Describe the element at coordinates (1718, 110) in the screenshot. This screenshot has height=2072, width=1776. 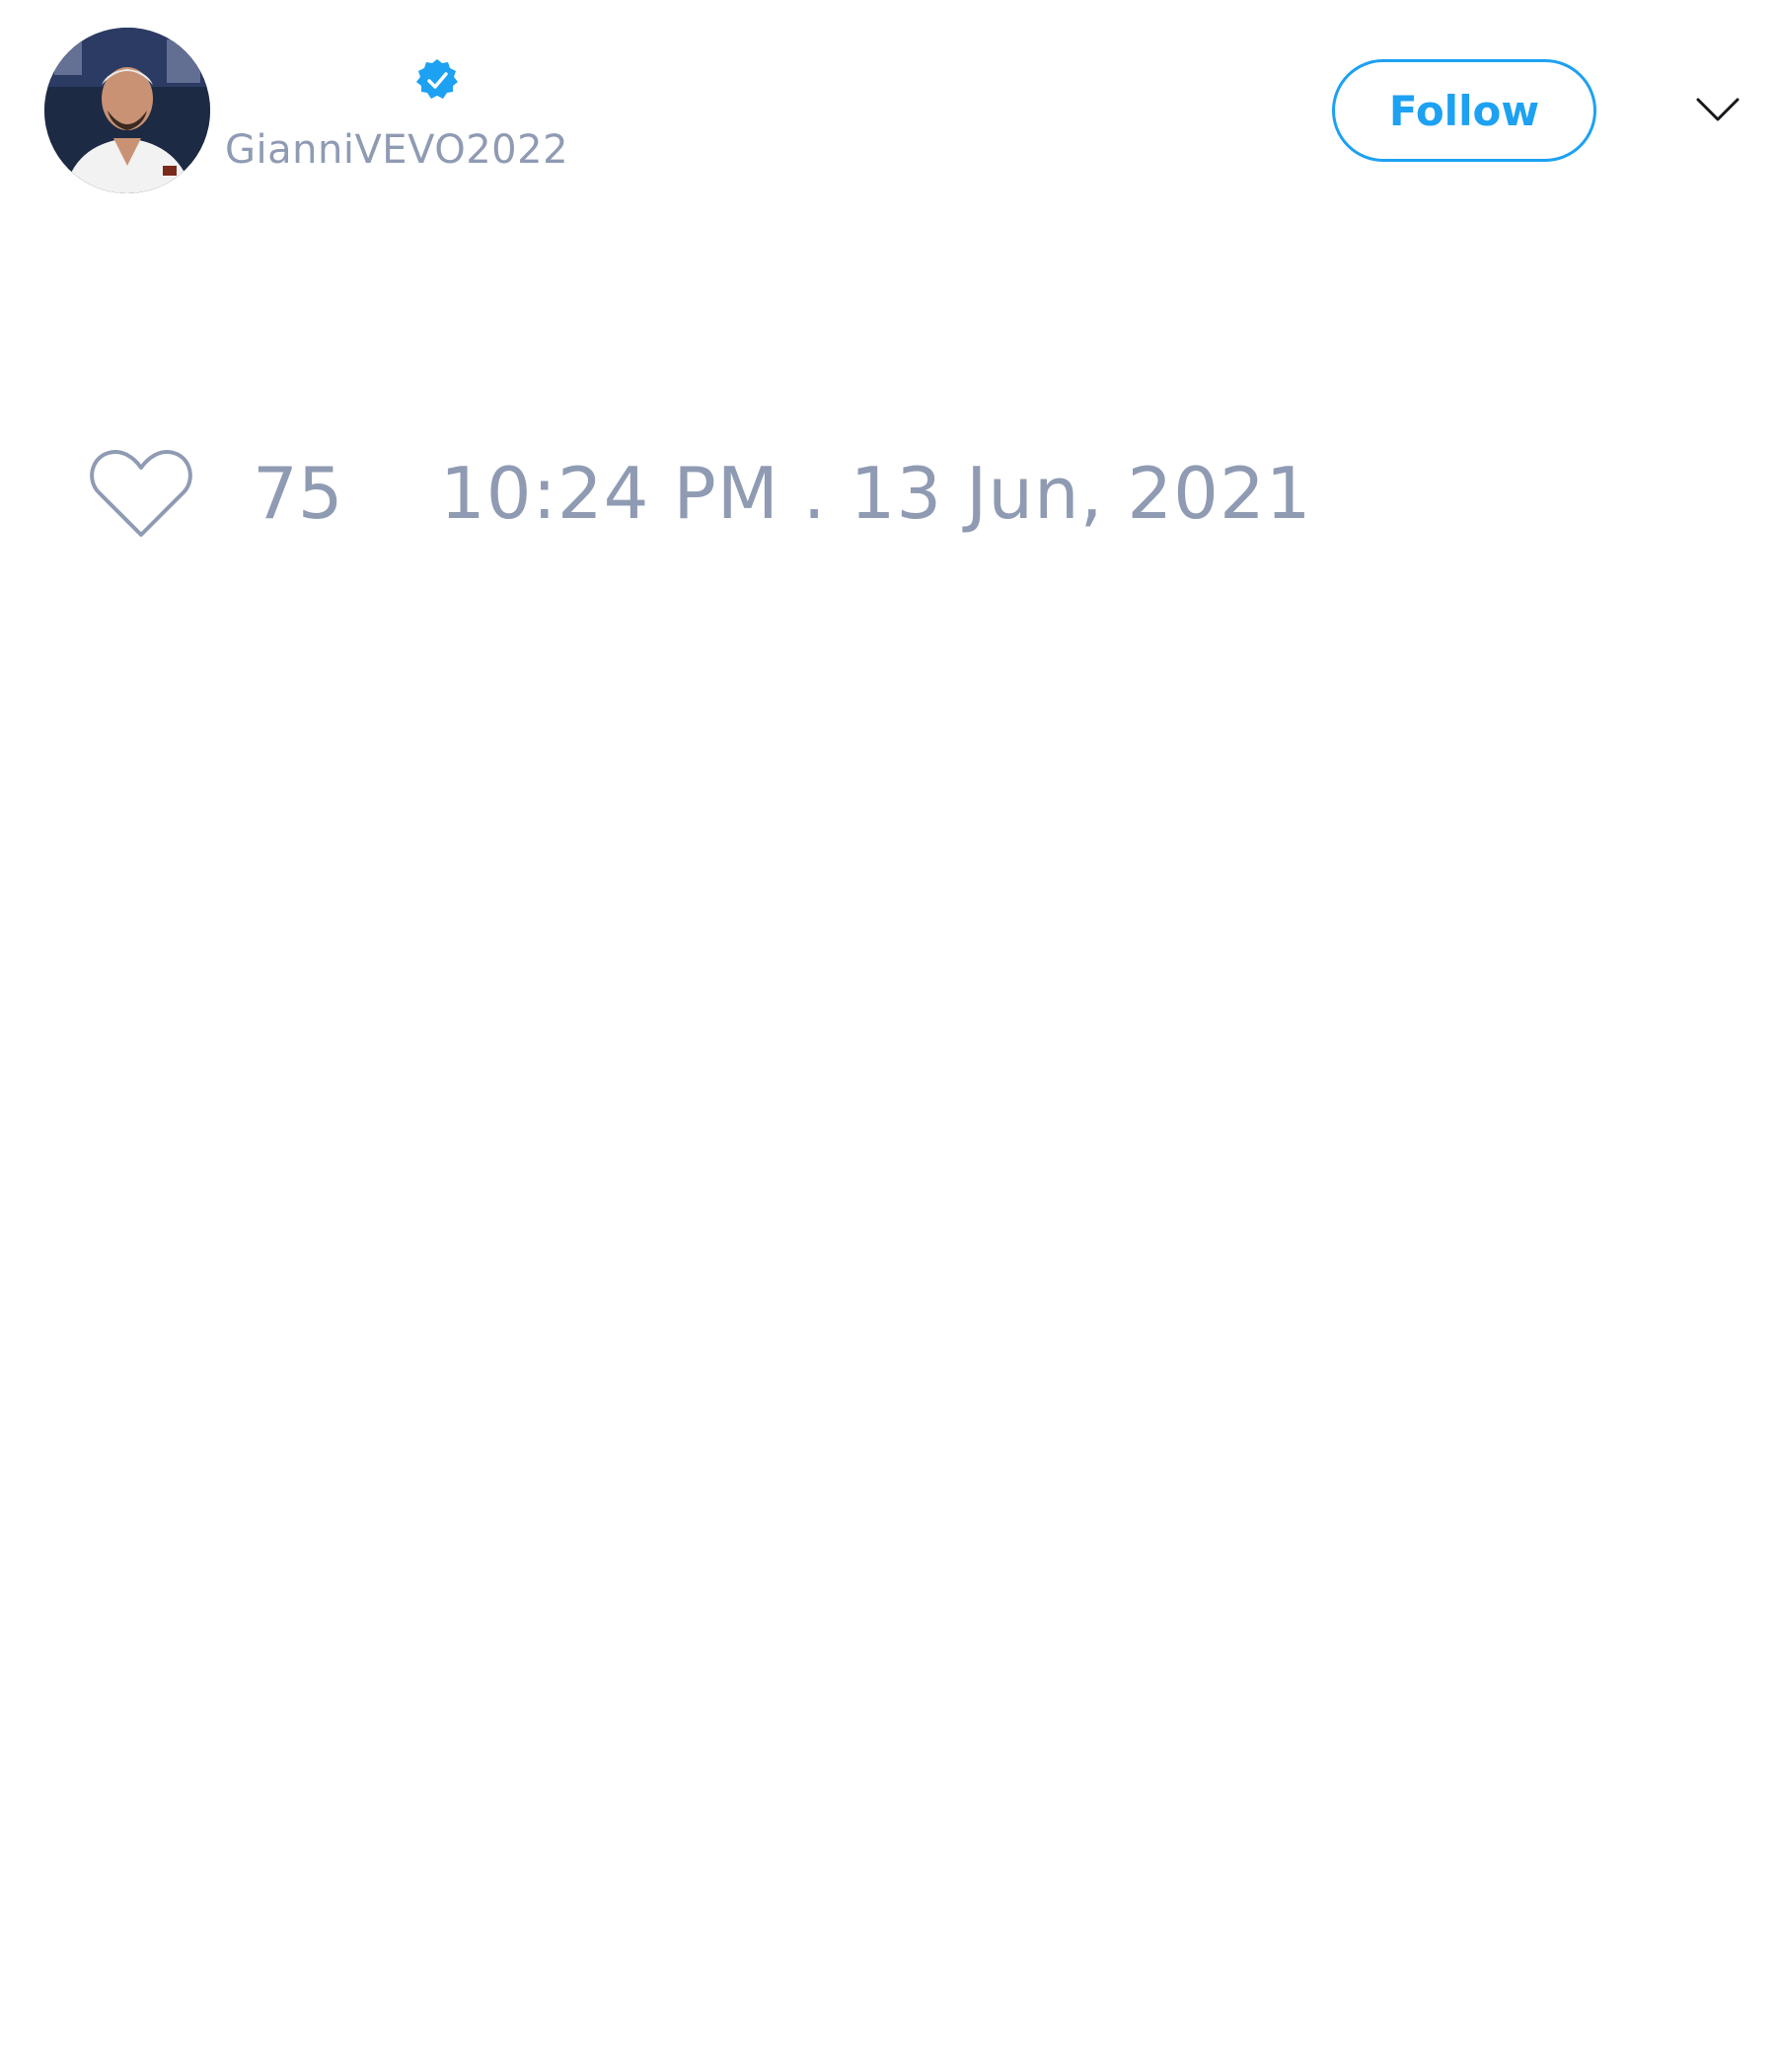
I see `chevron-down-icon` at that location.